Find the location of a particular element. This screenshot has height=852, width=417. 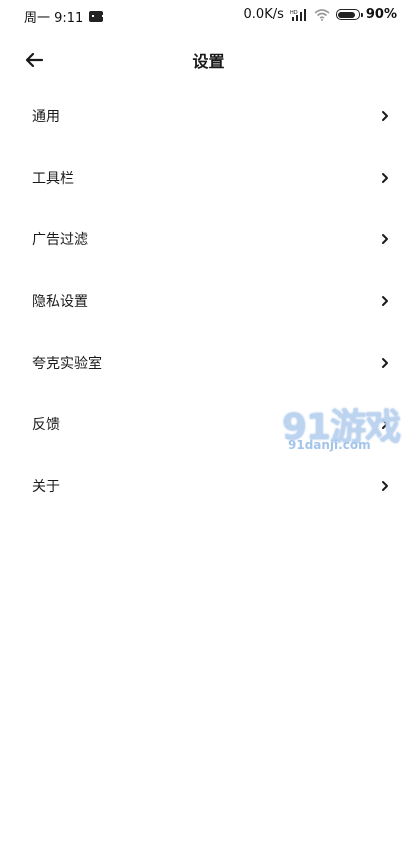

setting-label: 夸克实验室 is located at coordinates (67, 363).